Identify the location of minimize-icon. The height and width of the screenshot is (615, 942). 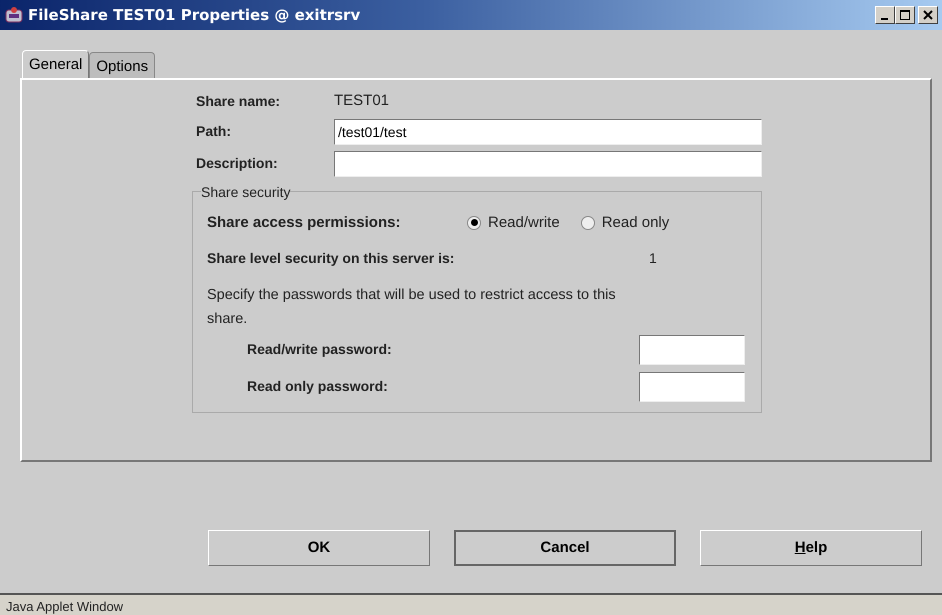
(884, 19).